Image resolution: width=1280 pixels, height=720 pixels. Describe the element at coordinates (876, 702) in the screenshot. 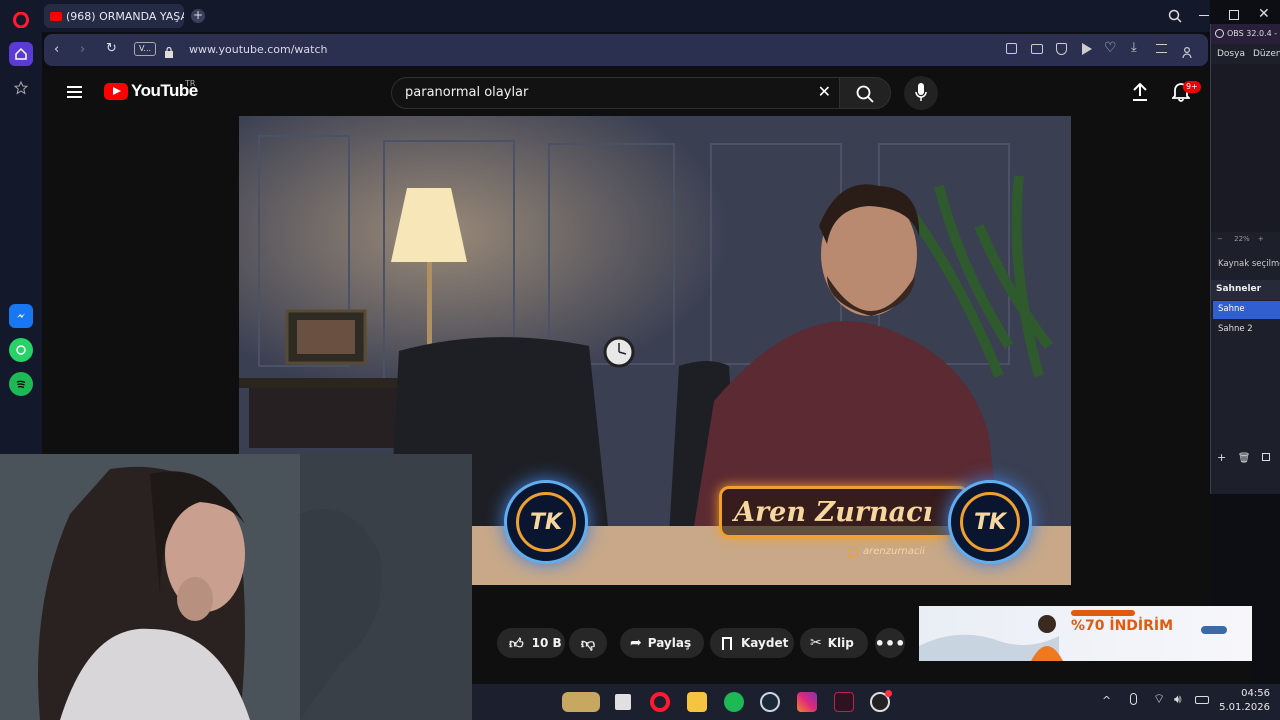

I see `taskbar: ^ ⌔ 🔊︎ 04:56 5.01.2026` at that location.